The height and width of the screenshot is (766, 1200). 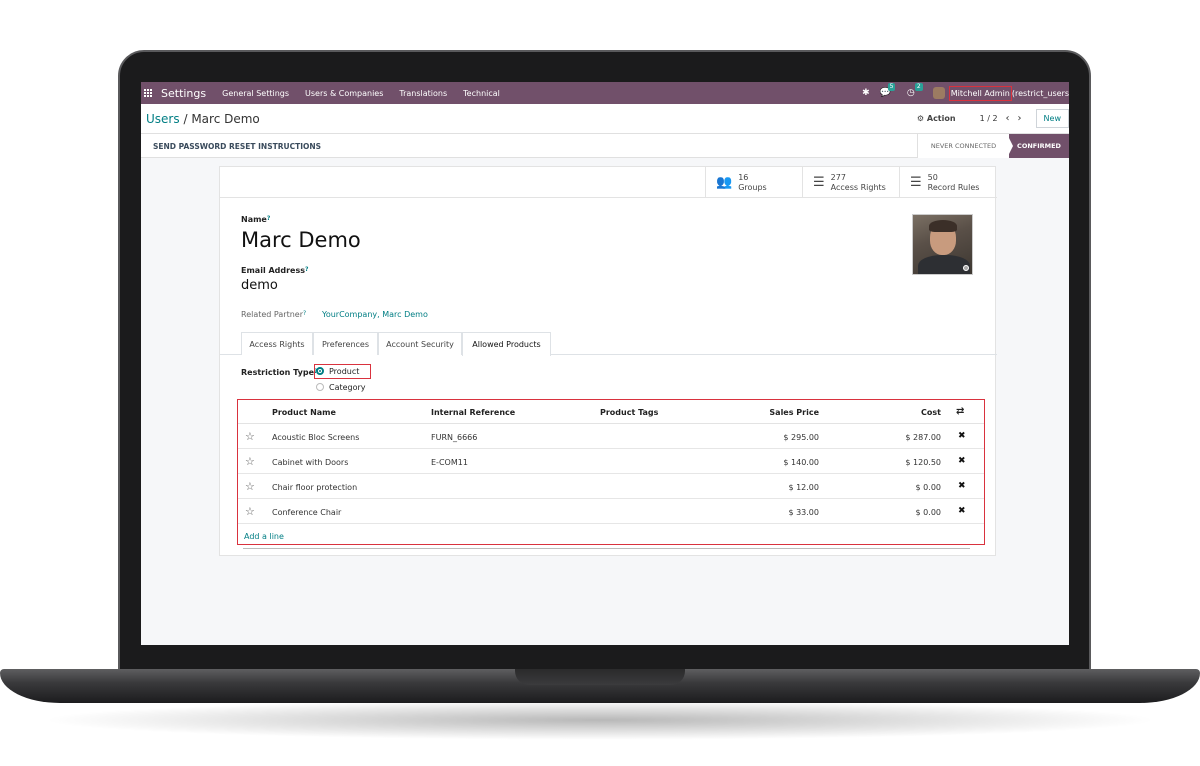 What do you see at coordinates (304, 412) in the screenshot?
I see `col-product-name: Product Name` at bounding box center [304, 412].